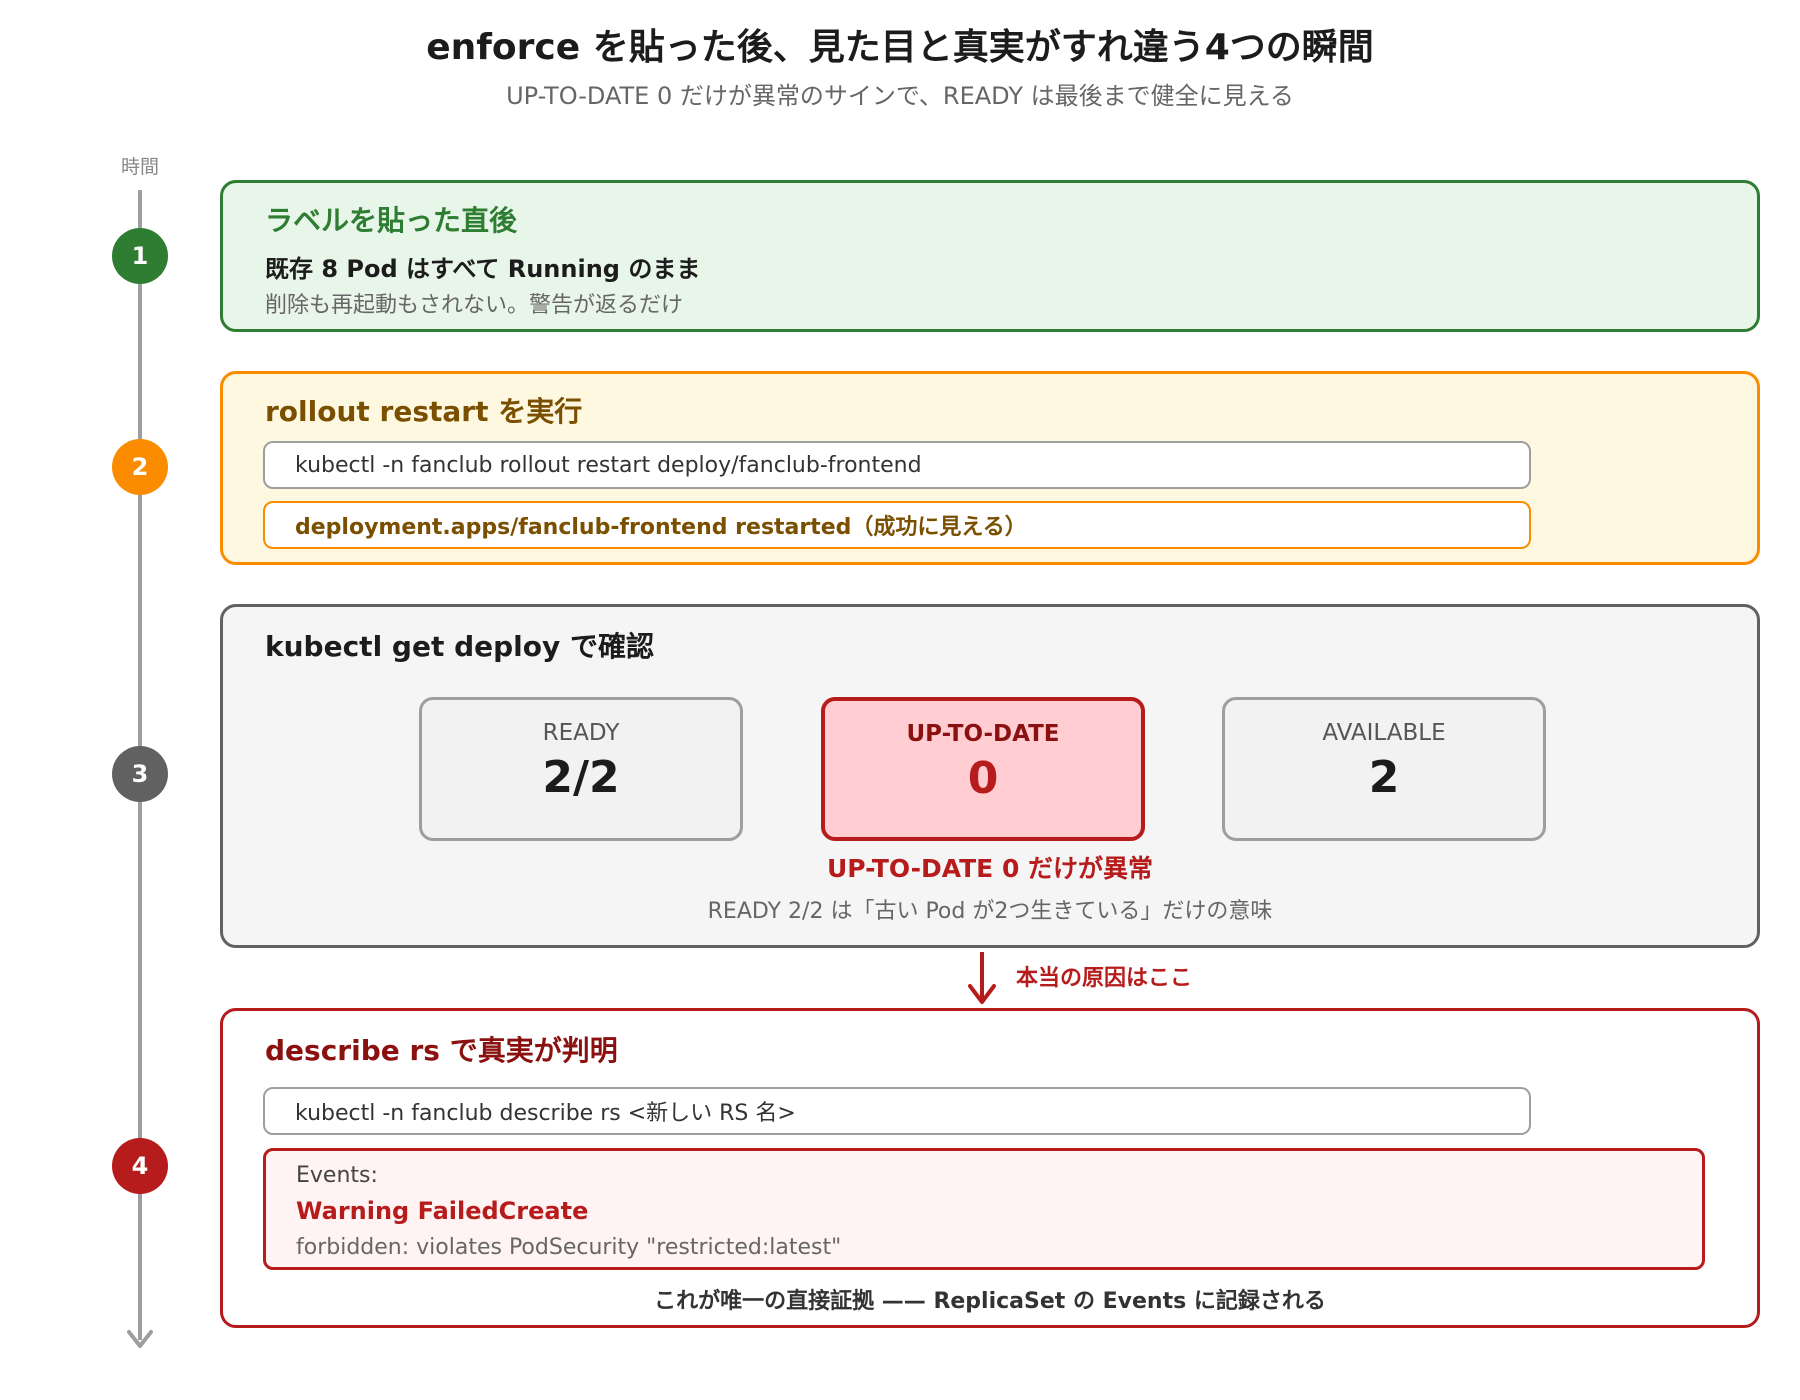  Describe the element at coordinates (140, 1166) in the screenshot. I see `step-4-marker: 4` at that location.